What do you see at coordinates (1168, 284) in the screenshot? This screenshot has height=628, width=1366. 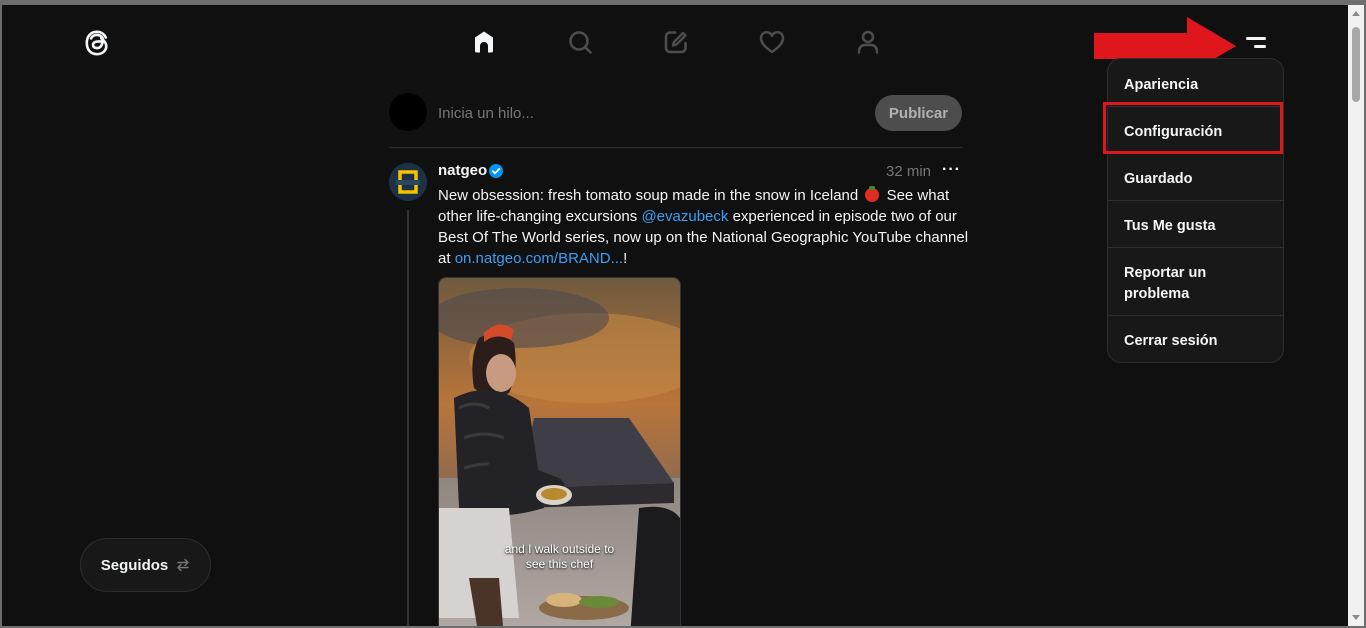 I see `menu-item-report-problem: Reportar un problema` at bounding box center [1168, 284].